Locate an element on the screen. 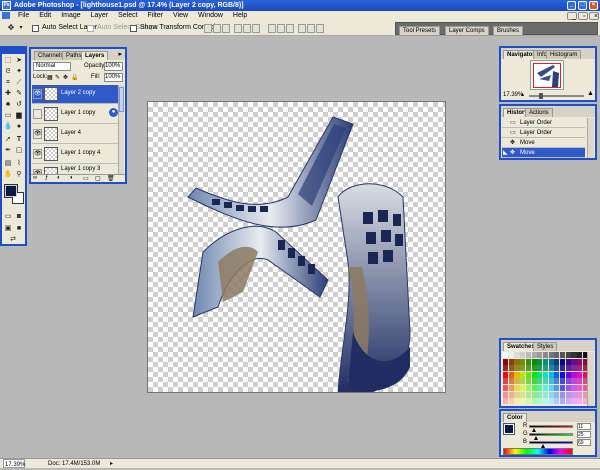 This screenshot has height=470, width=600. status-zoom: 17.39% is located at coordinates (14, 463).